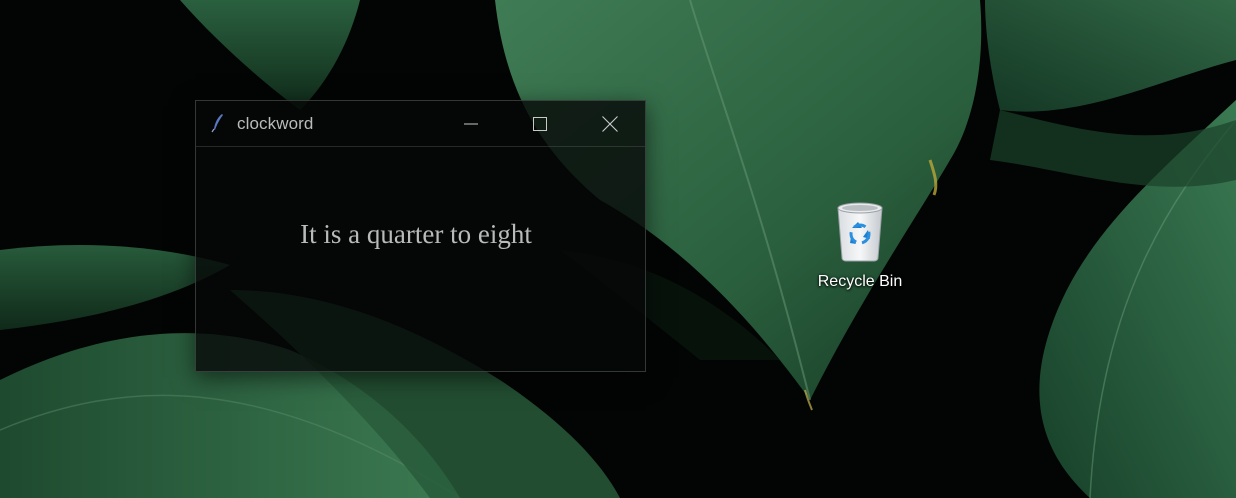 This screenshot has width=1236, height=498. What do you see at coordinates (218, 123) in the screenshot?
I see `feather-icon` at bounding box center [218, 123].